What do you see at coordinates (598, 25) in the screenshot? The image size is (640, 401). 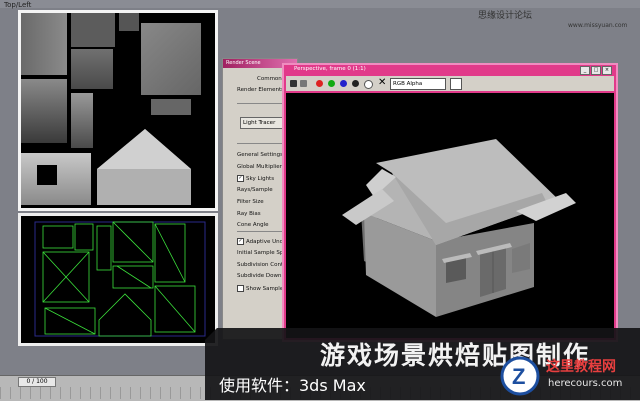 I see `watermark-url: www.missyuan.com` at bounding box center [598, 25].